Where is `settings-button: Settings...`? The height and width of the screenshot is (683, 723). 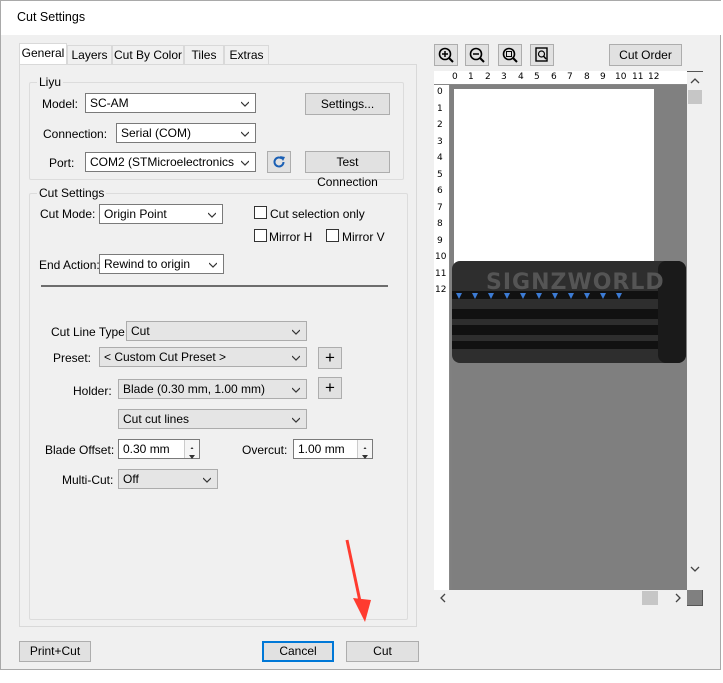
settings-button: Settings... is located at coordinates (347, 104).